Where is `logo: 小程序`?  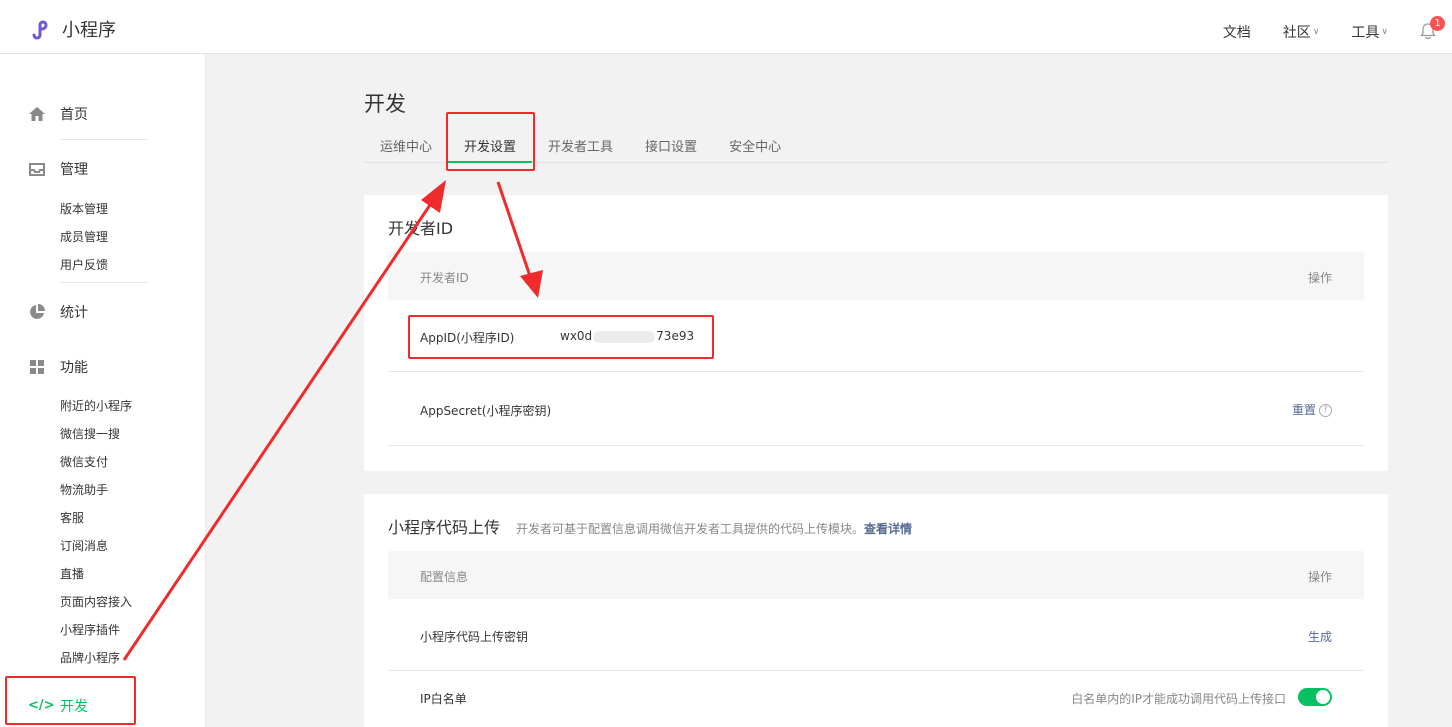
logo: 小程序 is located at coordinates (73, 29).